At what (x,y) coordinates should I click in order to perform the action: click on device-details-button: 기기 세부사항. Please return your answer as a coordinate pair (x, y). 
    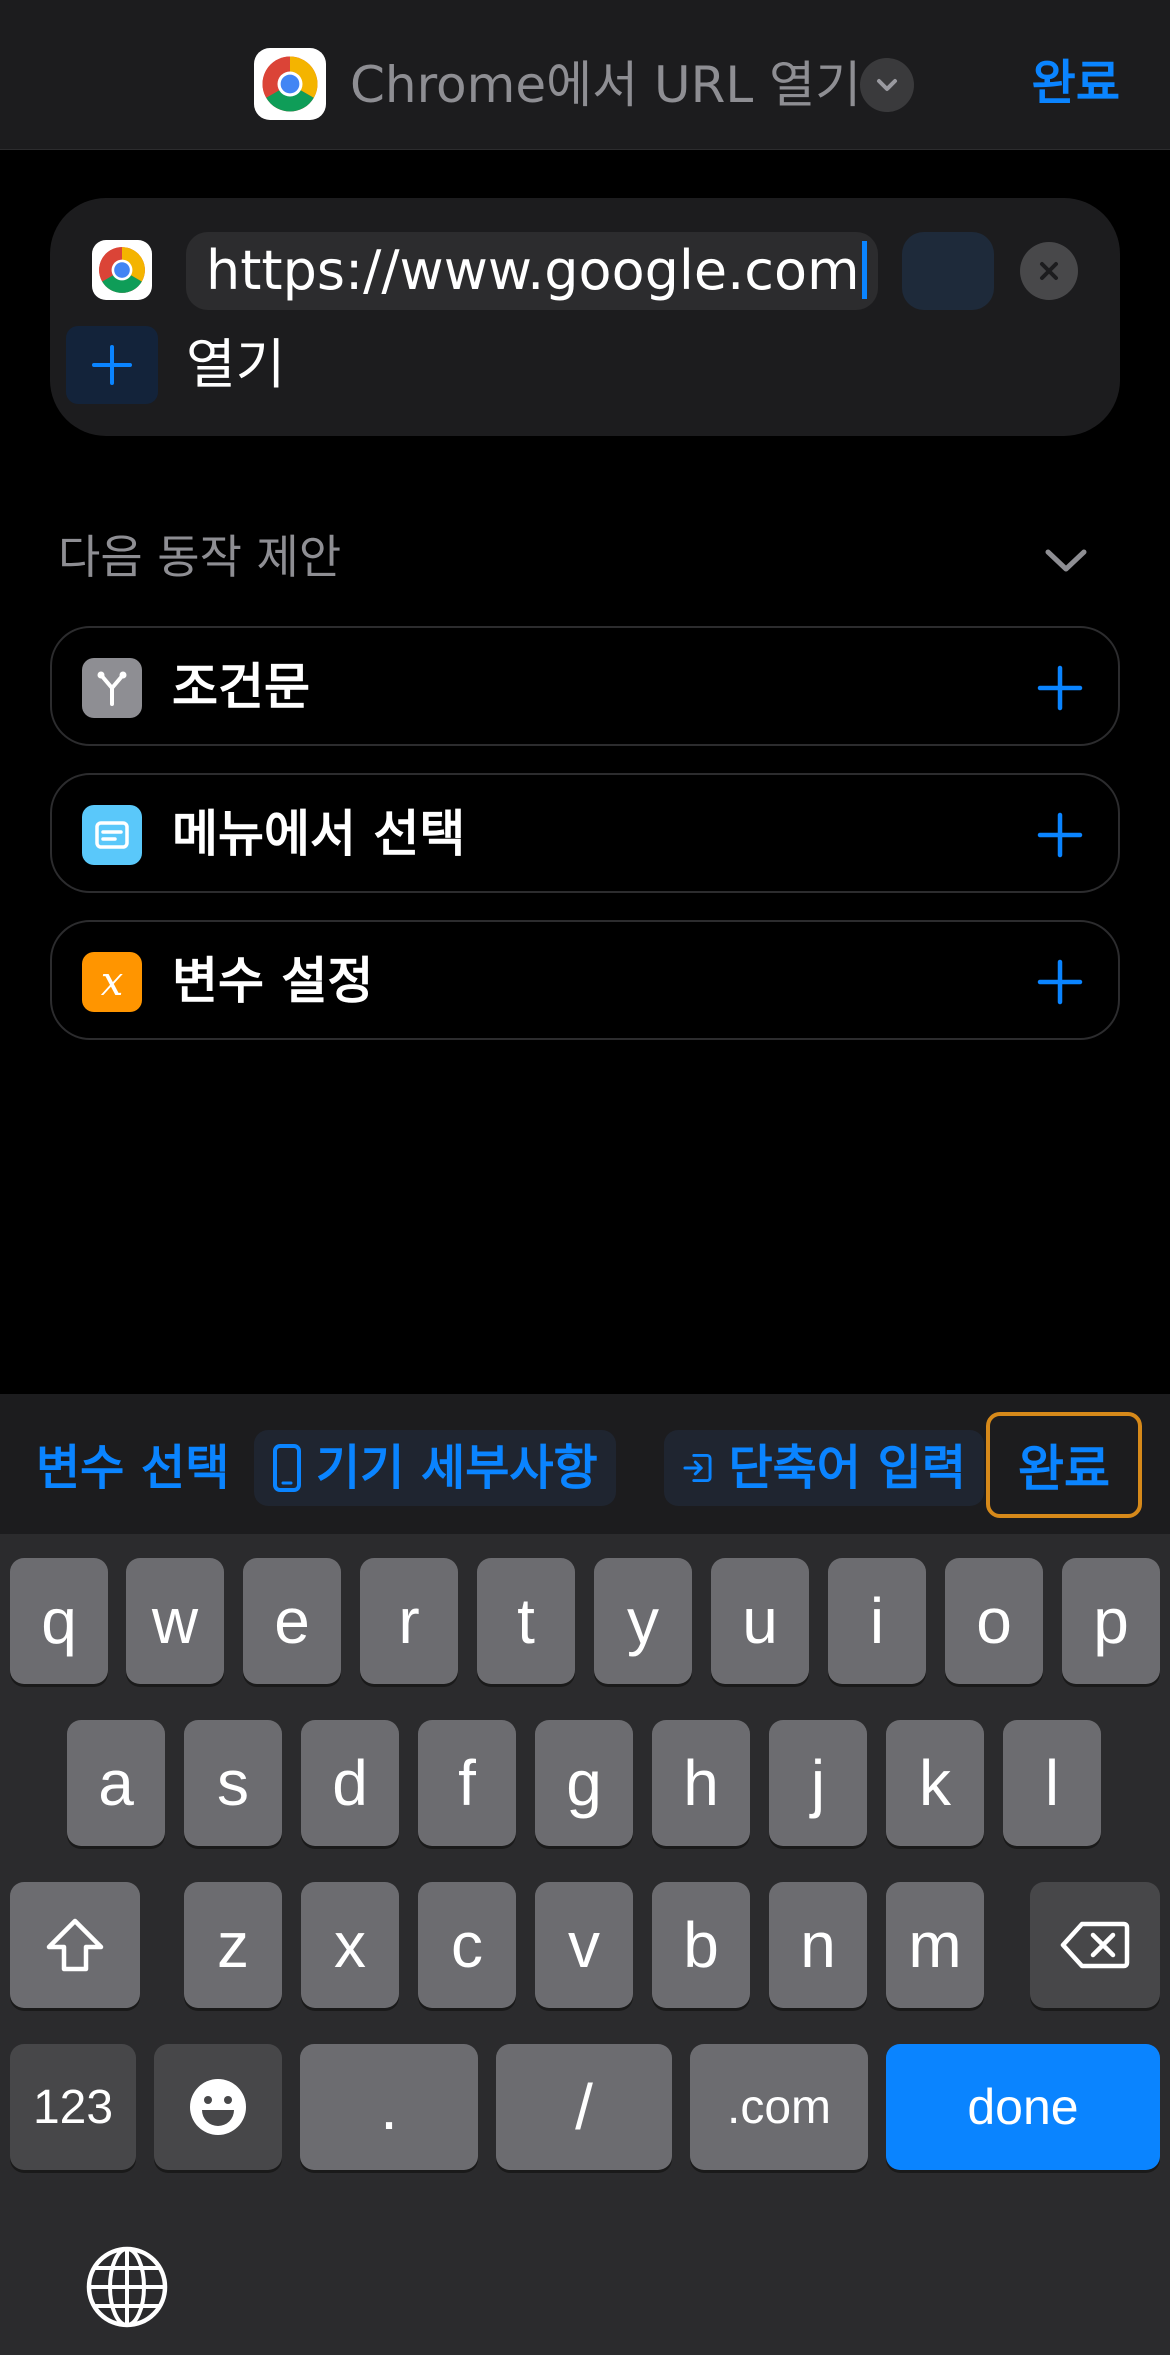
    Looking at the image, I should click on (435, 1468).